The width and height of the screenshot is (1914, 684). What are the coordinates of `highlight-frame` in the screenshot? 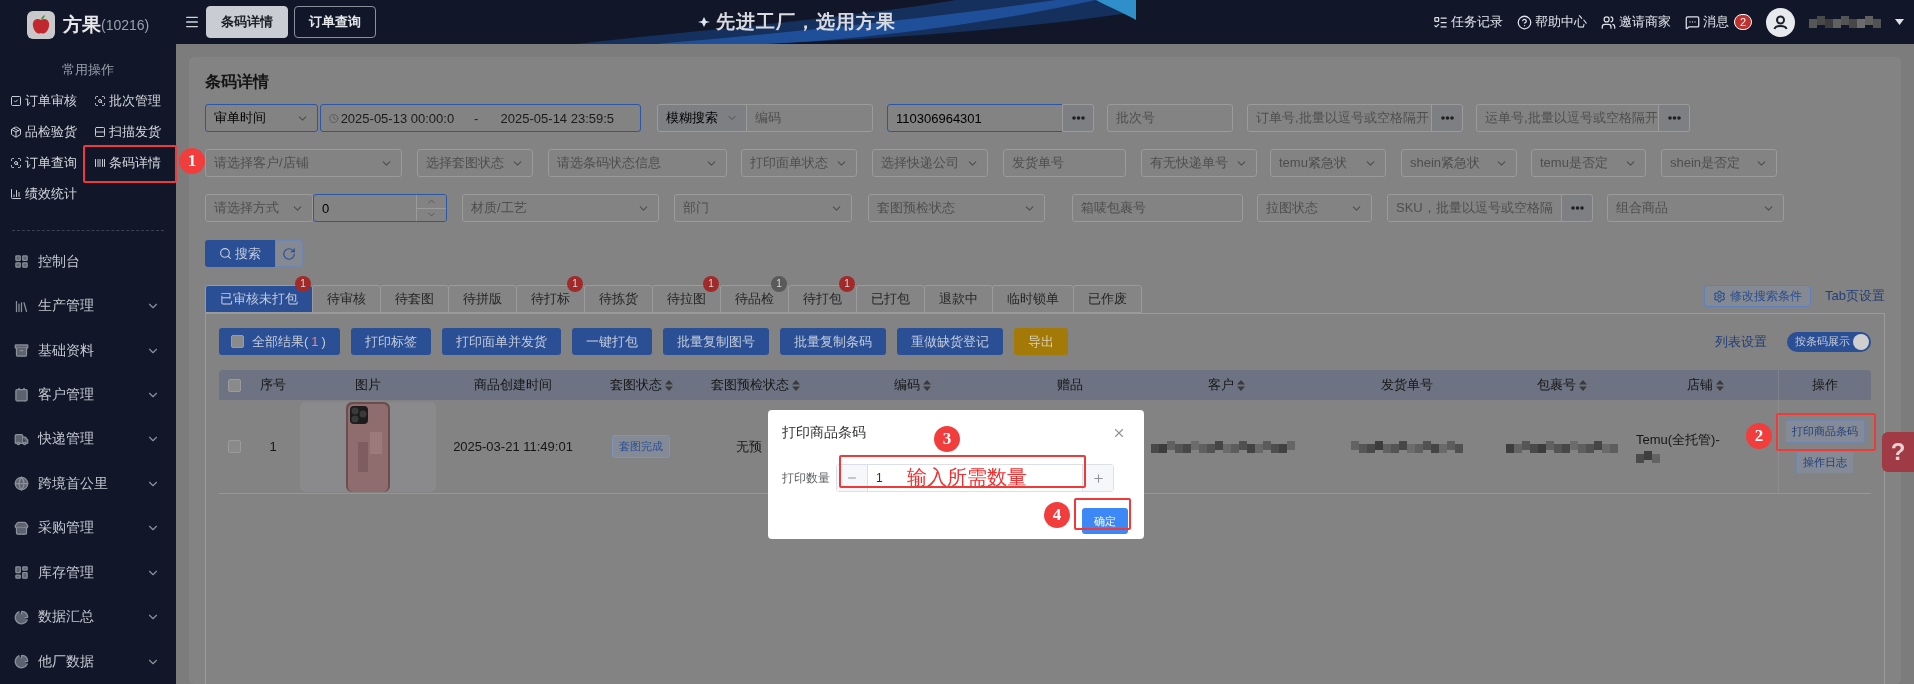 It's located at (1102, 514).